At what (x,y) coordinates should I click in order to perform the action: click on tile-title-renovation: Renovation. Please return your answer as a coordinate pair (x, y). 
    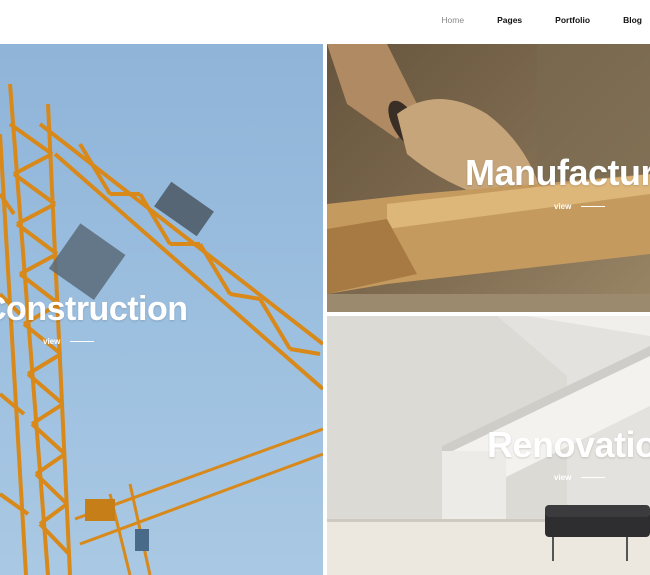
    Looking at the image, I should click on (568, 444).